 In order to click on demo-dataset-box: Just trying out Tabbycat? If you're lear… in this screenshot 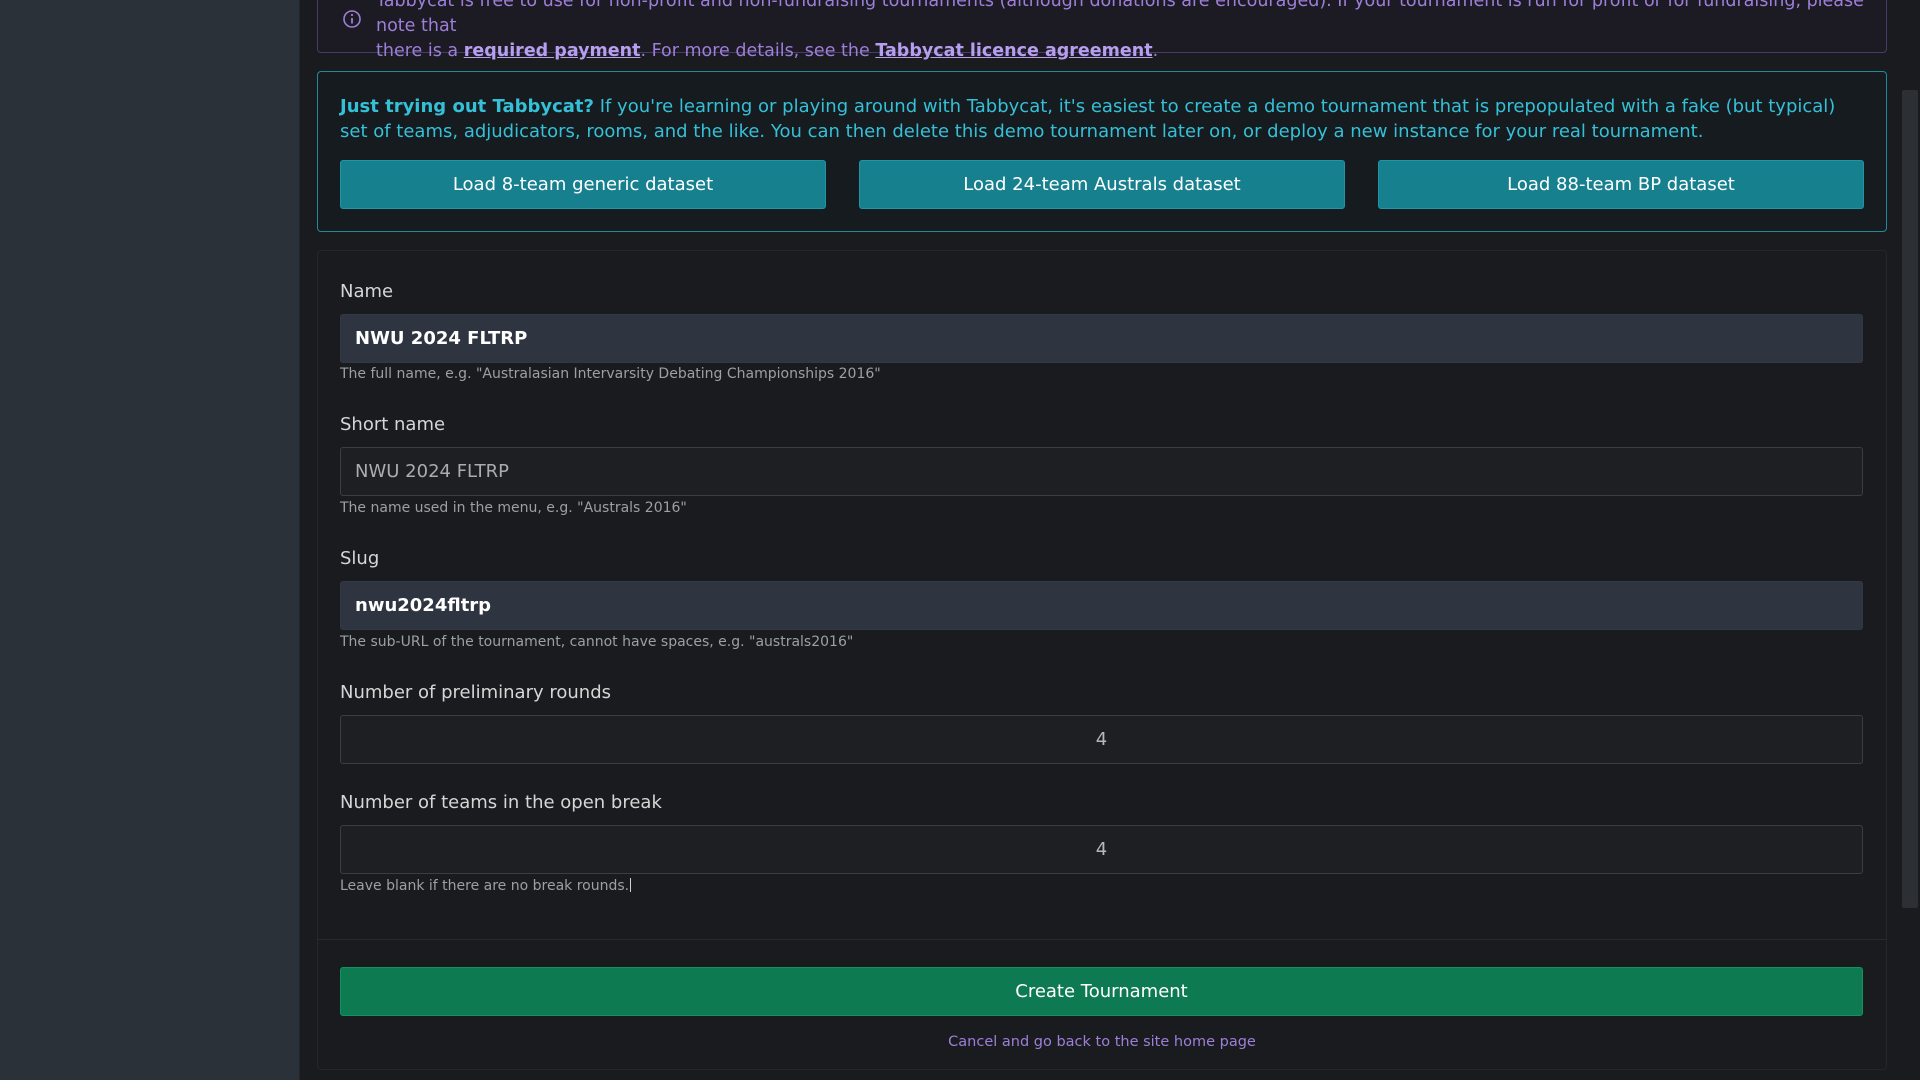, I will do `click(1102, 151)`.